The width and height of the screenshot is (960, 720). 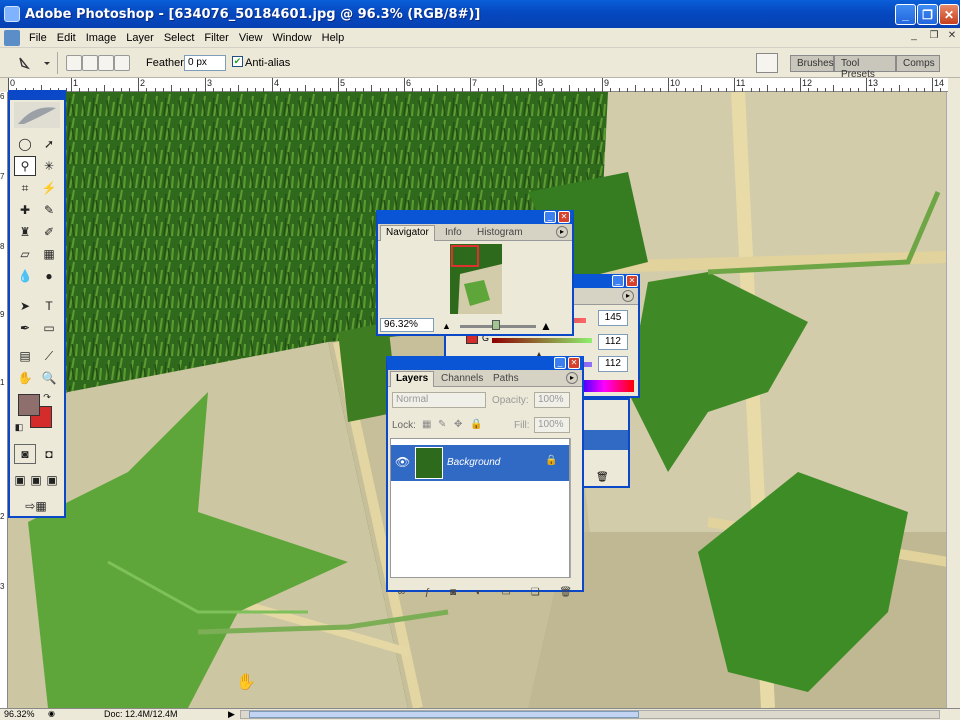 What do you see at coordinates (476, 424) in the screenshot?
I see `lock-all-icon: 🔒` at bounding box center [476, 424].